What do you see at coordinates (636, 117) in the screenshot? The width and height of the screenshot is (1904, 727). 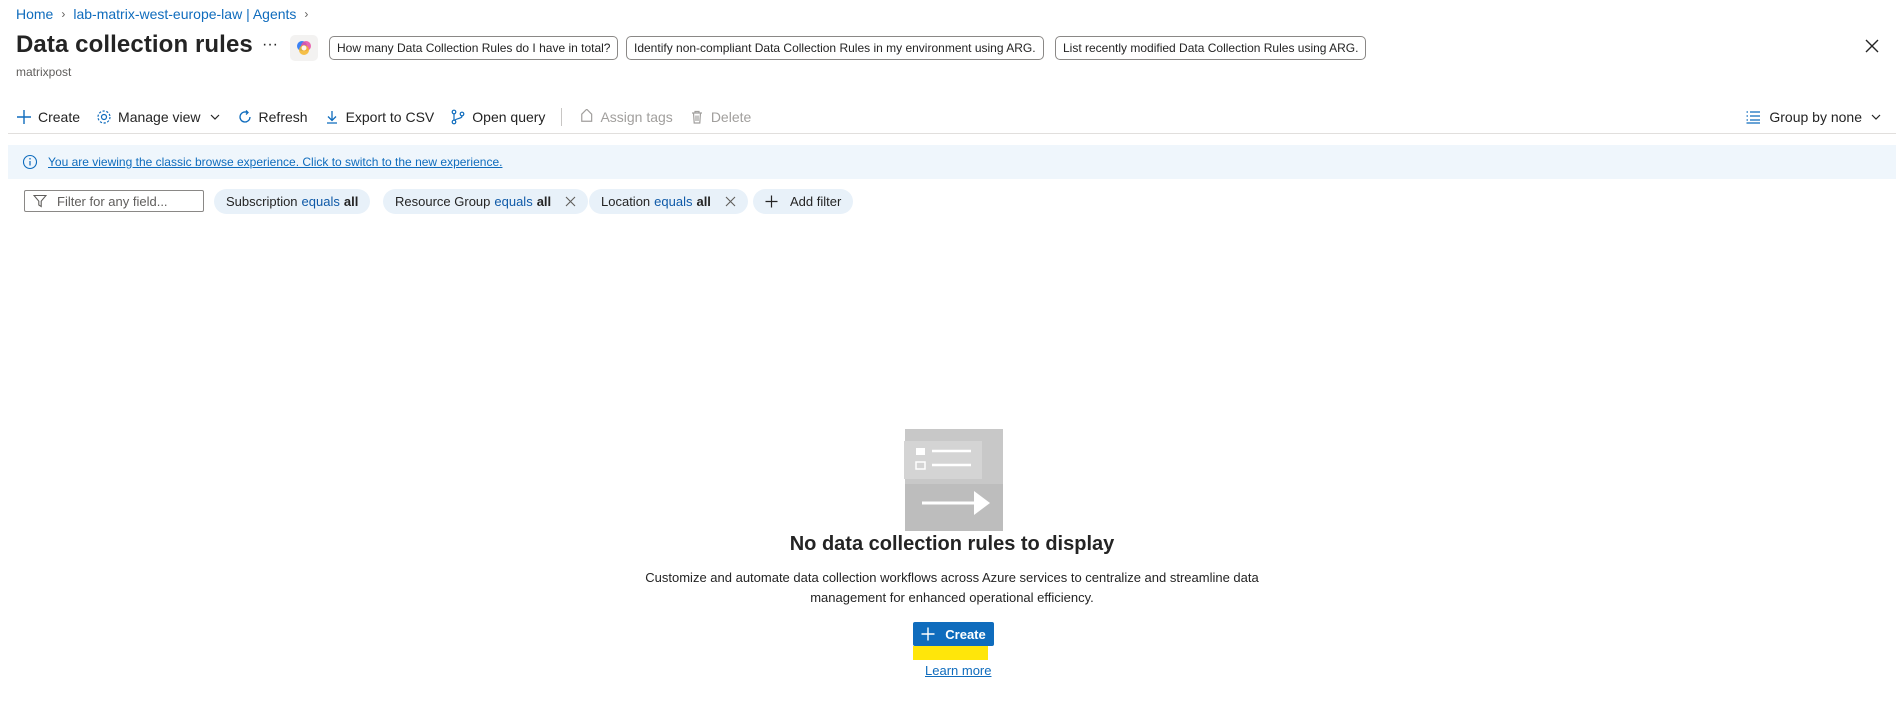 I see `assign-tags-label: Assign tags` at bounding box center [636, 117].